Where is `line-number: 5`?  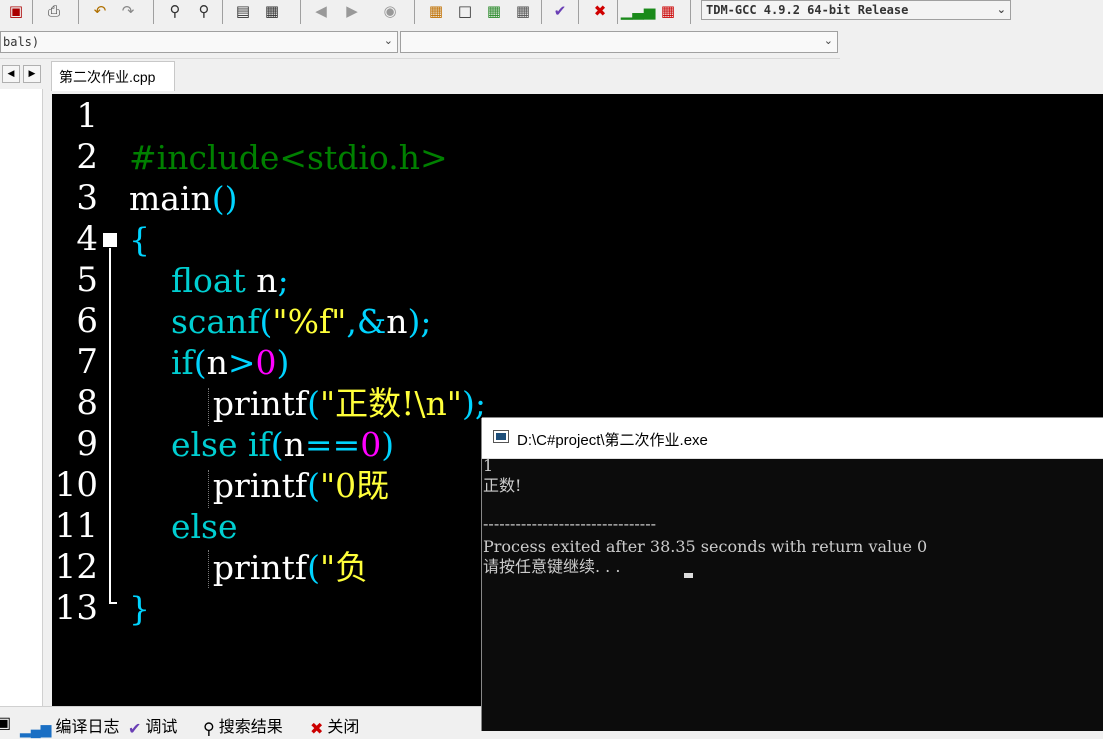
line-number: 5 is located at coordinates (87, 280).